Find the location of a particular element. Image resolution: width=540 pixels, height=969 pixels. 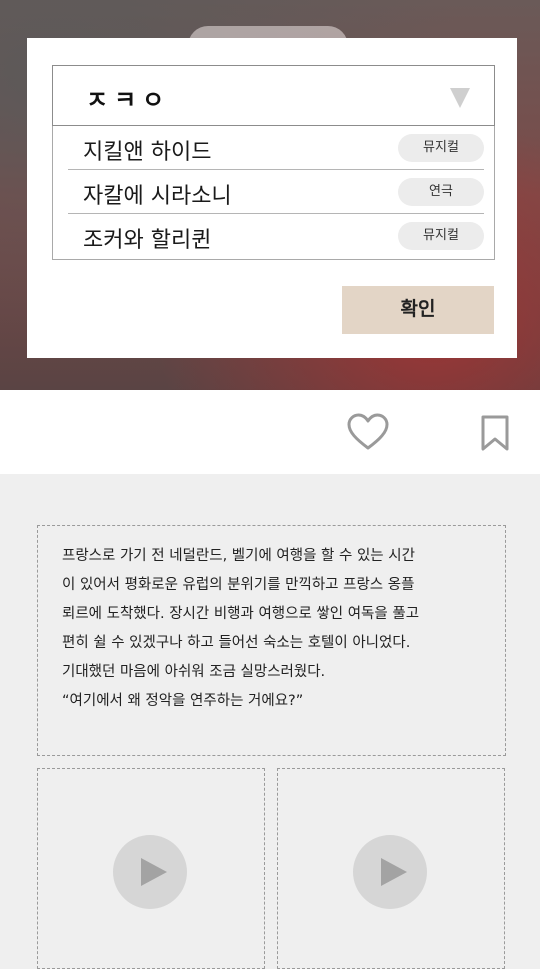

paragraph-line: 기대했던 마음에 아쉬워 조금 실망스러웠다. is located at coordinates (194, 672).